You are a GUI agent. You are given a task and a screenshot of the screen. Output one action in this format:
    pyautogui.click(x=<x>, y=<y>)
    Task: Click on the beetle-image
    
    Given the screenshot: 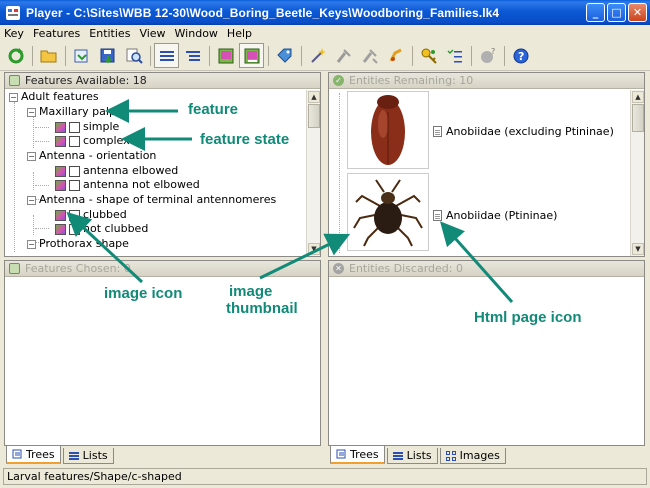 What is the action you would take?
    pyautogui.click(x=388, y=130)
    